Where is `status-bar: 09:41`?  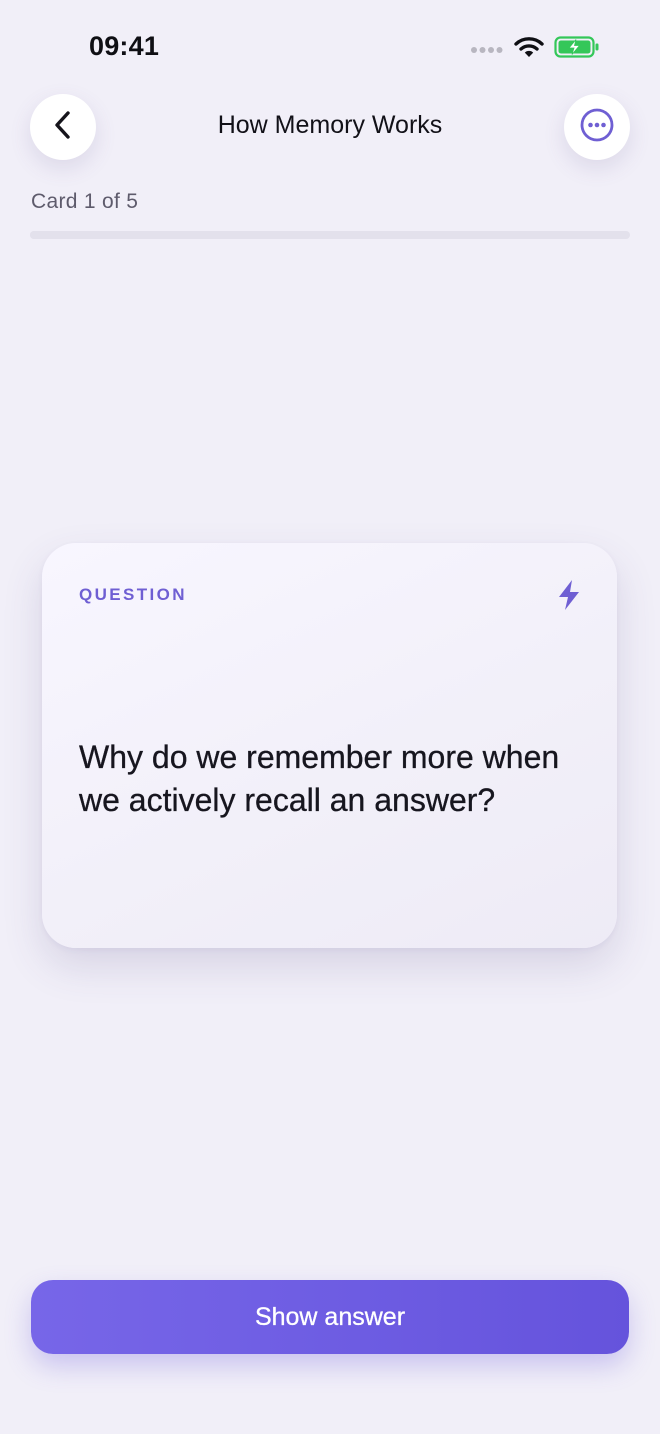 status-bar: 09:41 is located at coordinates (330, 48).